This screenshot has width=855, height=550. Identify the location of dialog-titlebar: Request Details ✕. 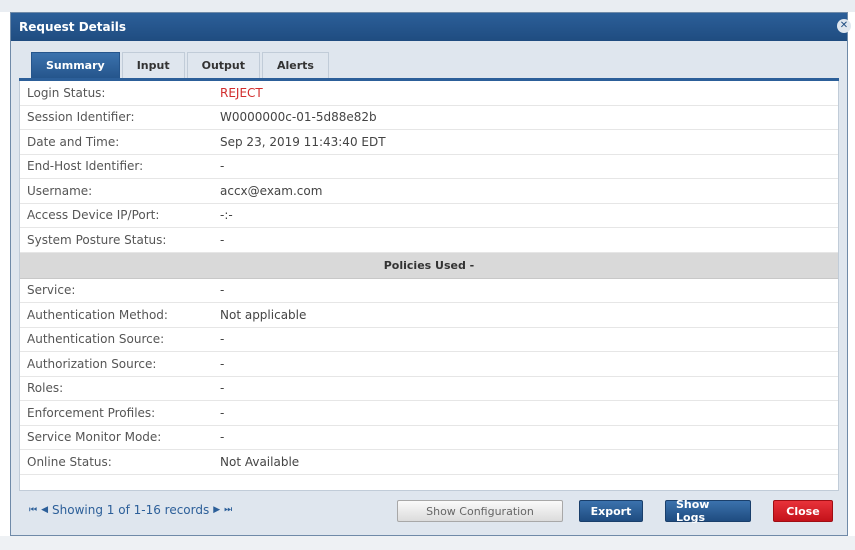
(431, 27).